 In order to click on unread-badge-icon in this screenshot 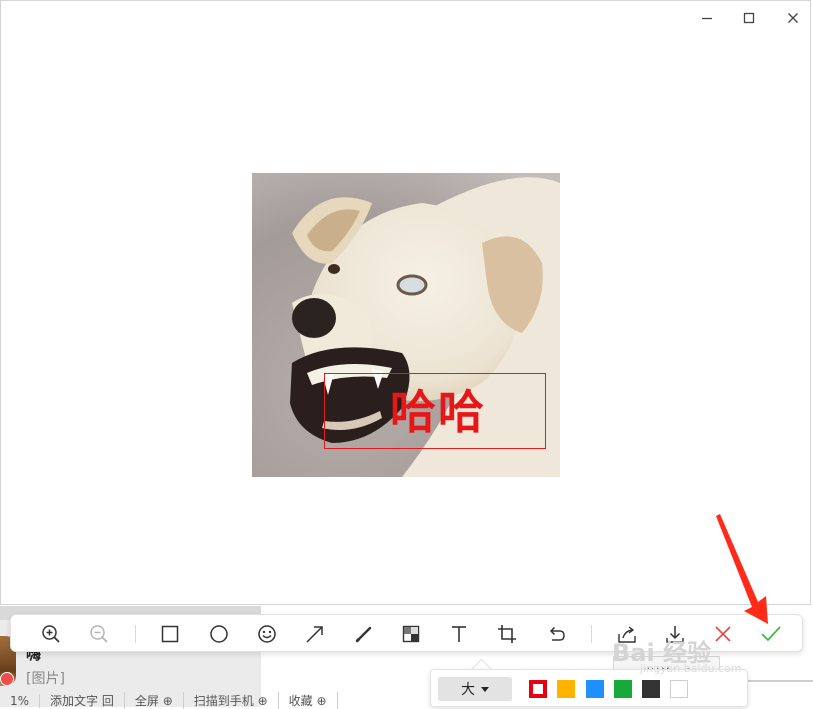, I will do `click(7, 679)`.